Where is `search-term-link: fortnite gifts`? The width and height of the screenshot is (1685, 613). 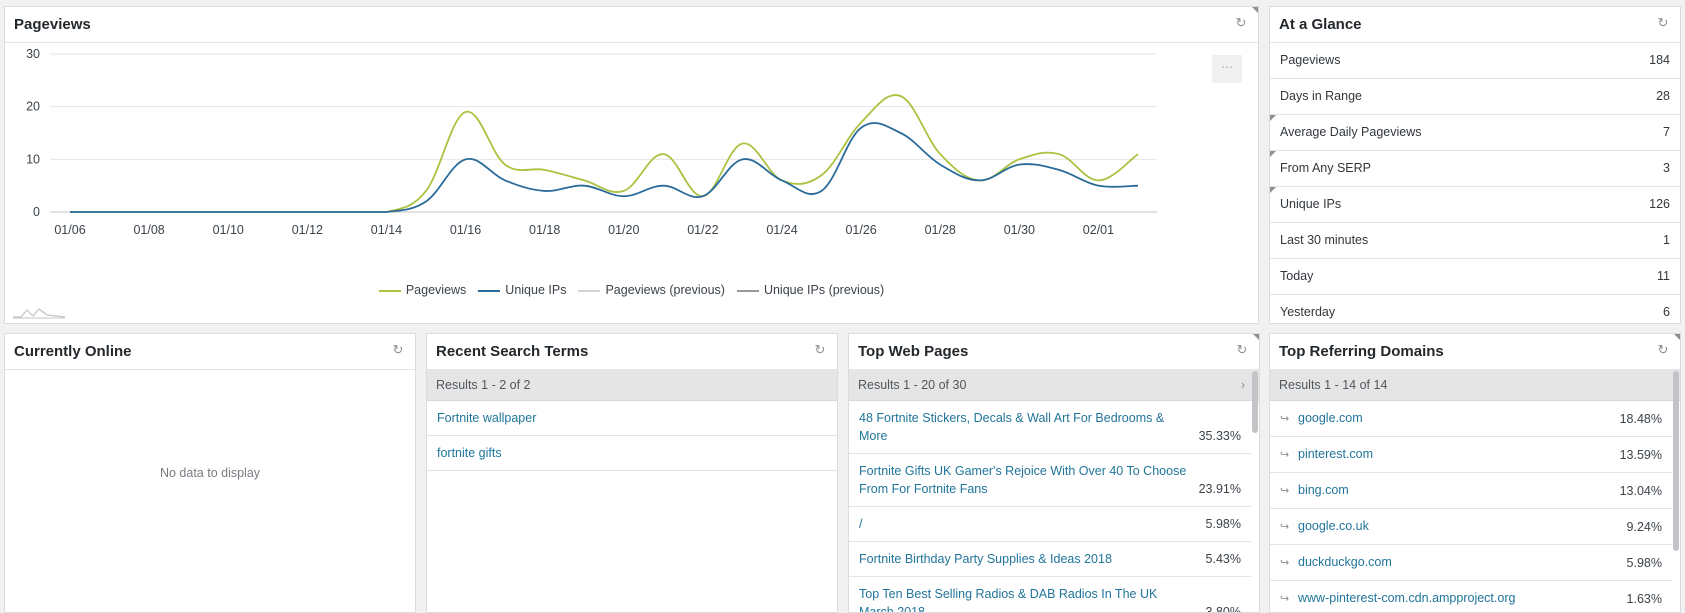 search-term-link: fortnite gifts is located at coordinates (469, 453).